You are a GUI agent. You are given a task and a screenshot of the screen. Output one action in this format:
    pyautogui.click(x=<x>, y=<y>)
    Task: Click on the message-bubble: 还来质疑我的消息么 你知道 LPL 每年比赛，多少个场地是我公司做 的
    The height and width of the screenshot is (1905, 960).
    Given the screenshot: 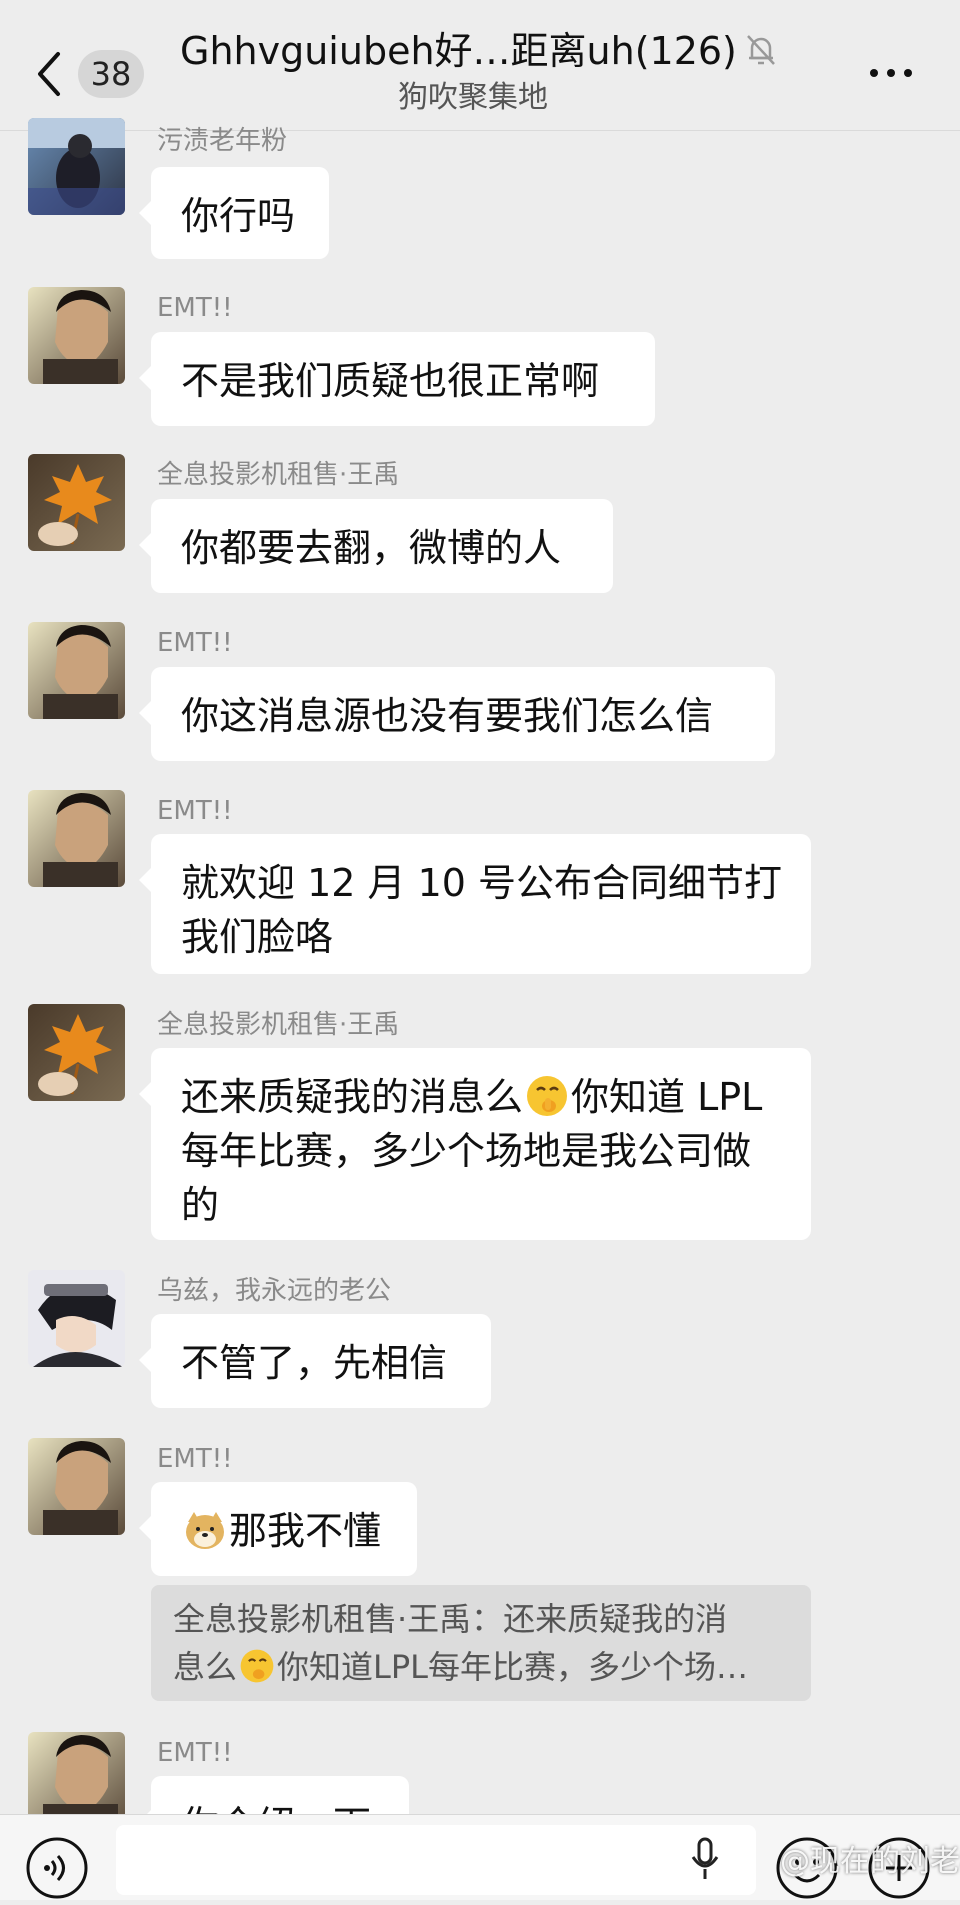 What is the action you would take?
    pyautogui.click(x=475, y=1144)
    